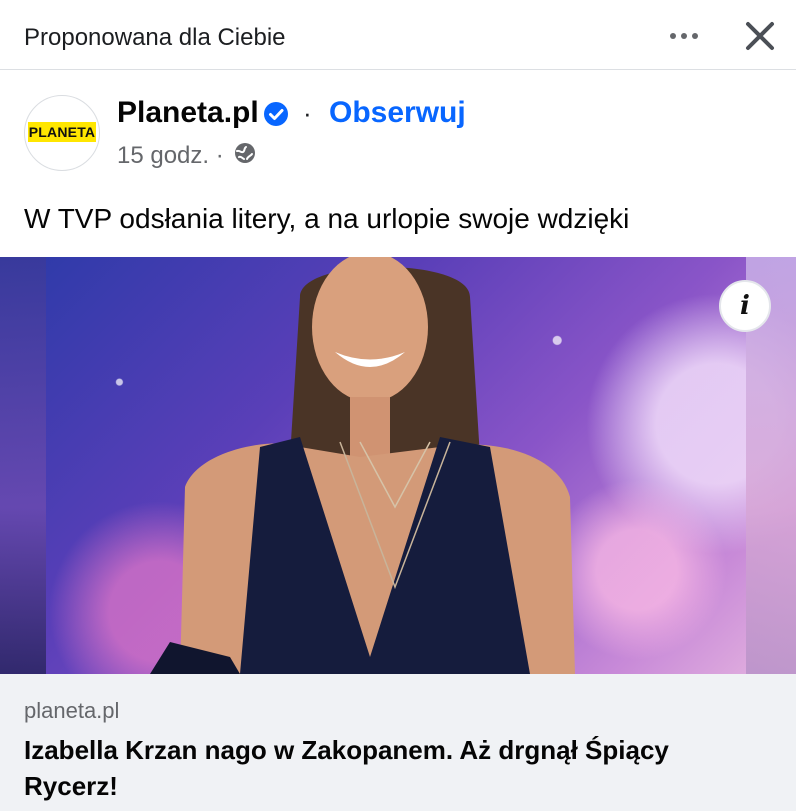 This screenshot has width=796, height=811. What do you see at coordinates (397, 113) in the screenshot?
I see `follow-button: Obserwuj` at bounding box center [397, 113].